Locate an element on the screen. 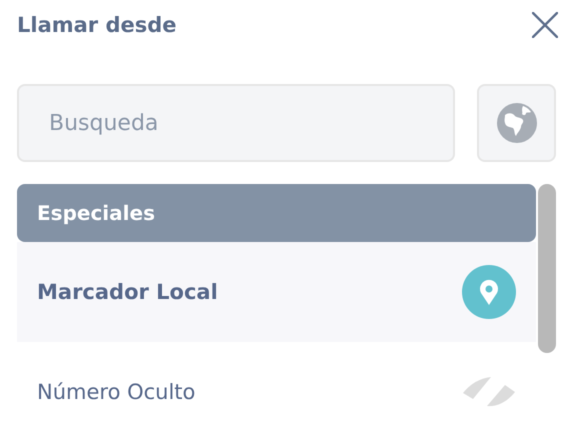 The image size is (580, 444). globe-button is located at coordinates (516, 123).